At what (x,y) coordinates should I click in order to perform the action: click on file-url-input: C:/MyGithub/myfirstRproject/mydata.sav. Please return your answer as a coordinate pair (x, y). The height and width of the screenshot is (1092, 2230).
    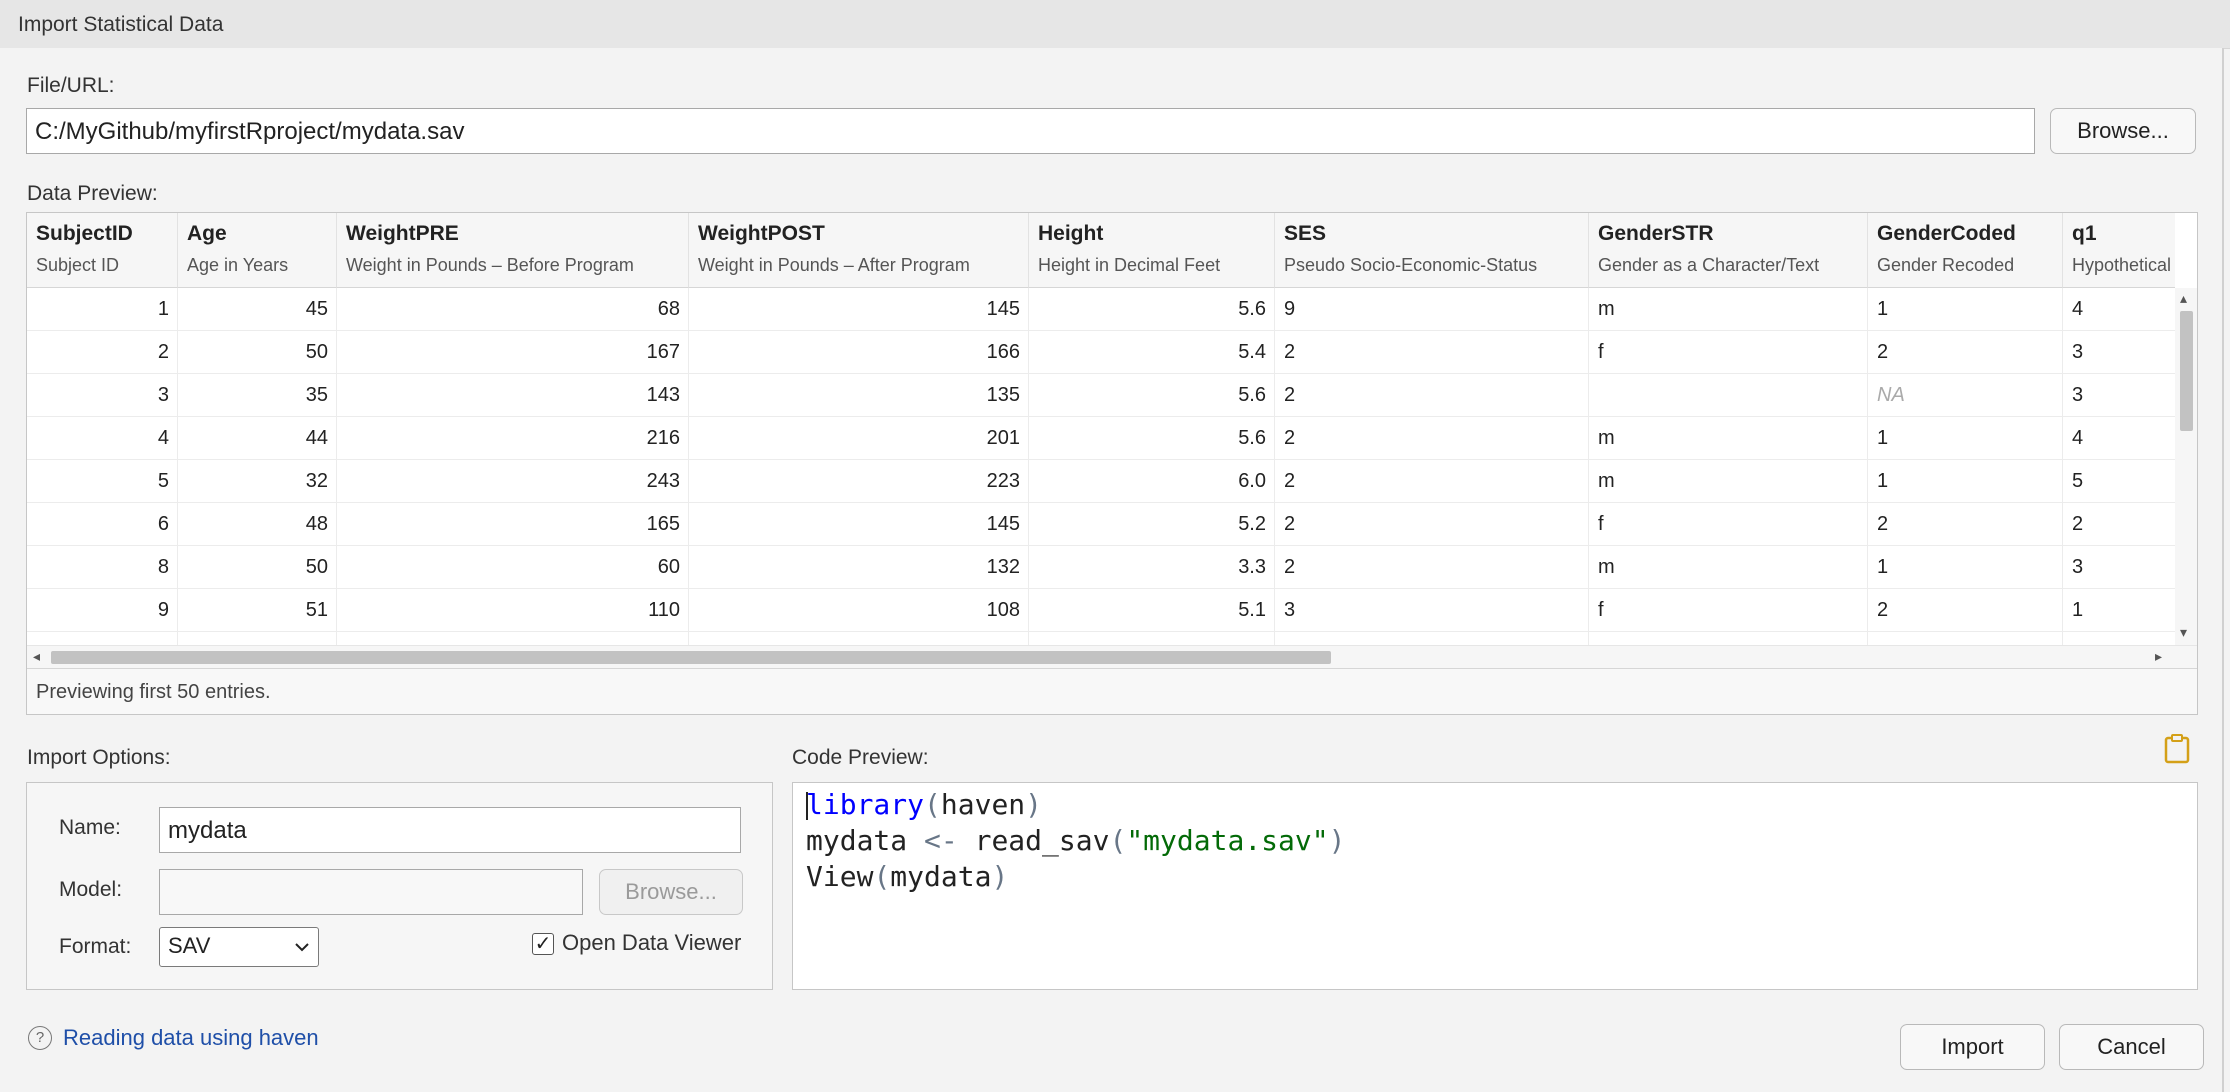
    Looking at the image, I should click on (1030, 131).